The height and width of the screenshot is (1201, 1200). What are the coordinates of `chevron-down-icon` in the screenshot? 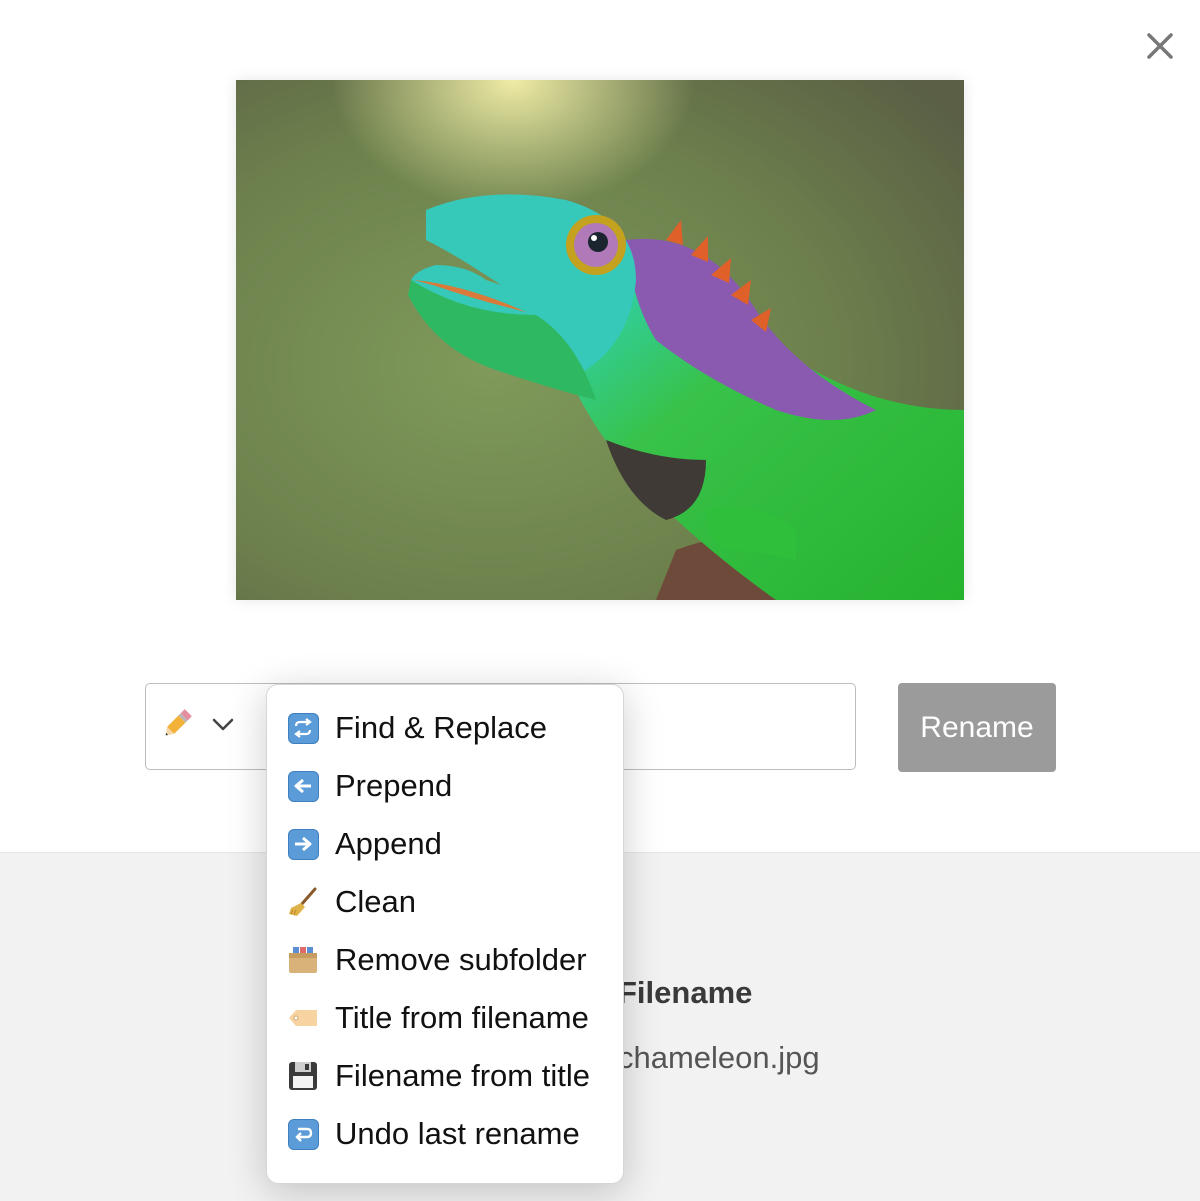 It's located at (223, 727).